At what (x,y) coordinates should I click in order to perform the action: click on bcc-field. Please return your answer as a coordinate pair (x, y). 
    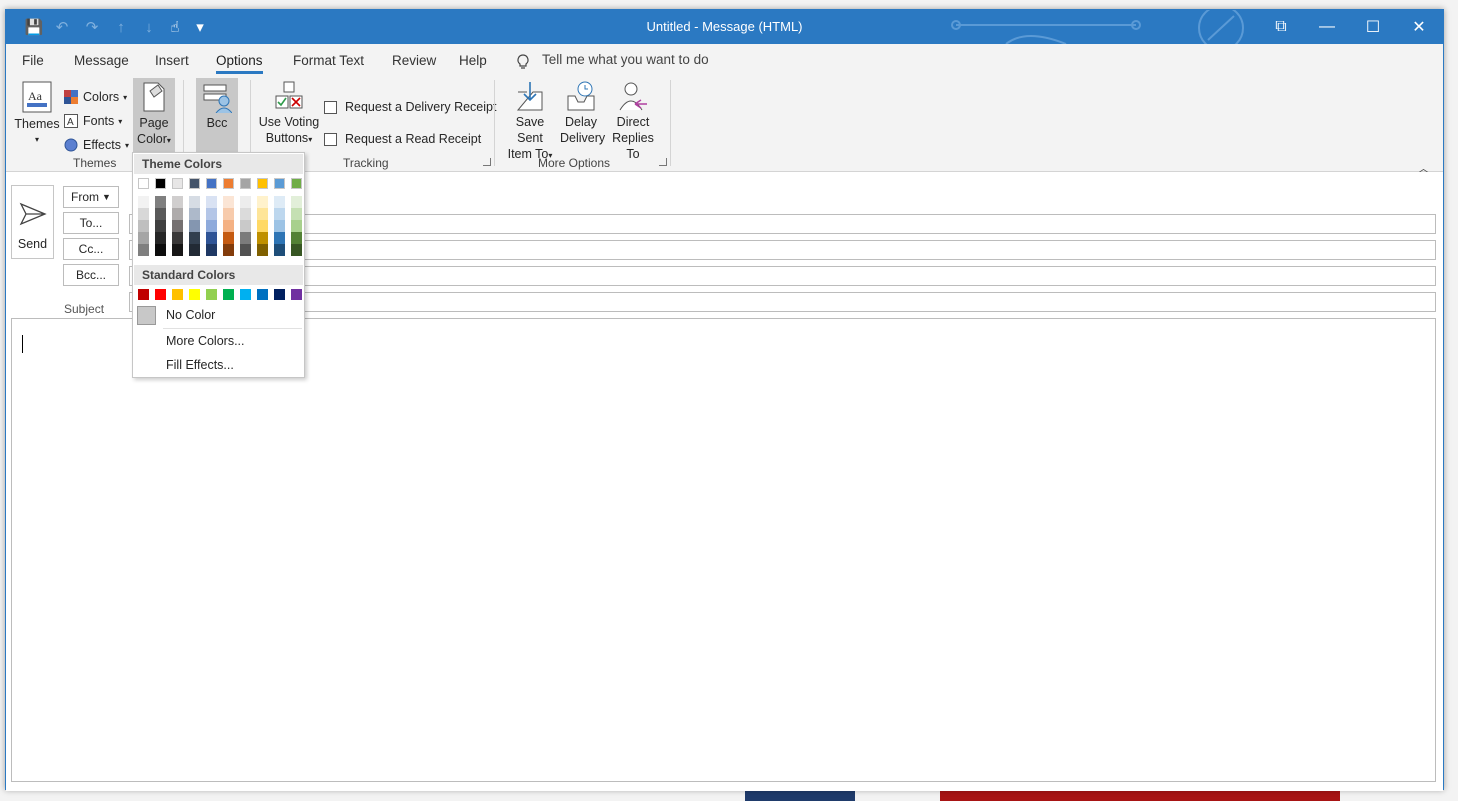
    Looking at the image, I should click on (782, 276).